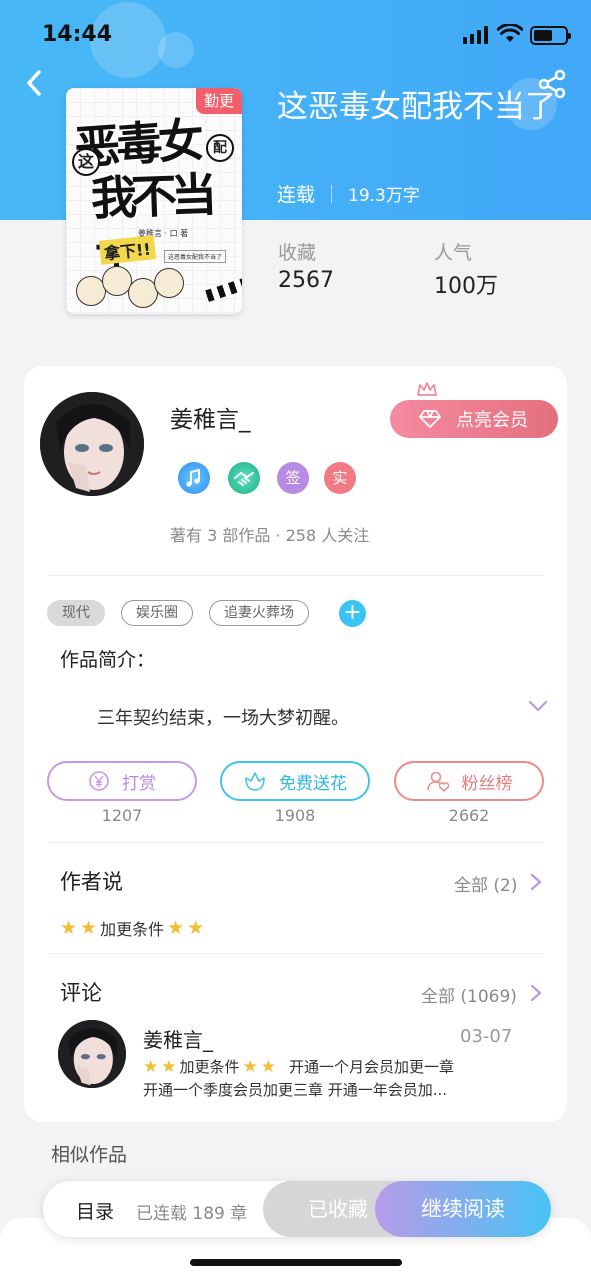  Describe the element at coordinates (295, 35) in the screenshot. I see `status-bar: 14:44` at that location.